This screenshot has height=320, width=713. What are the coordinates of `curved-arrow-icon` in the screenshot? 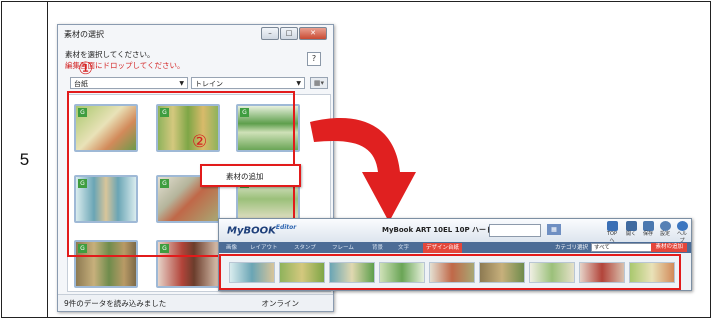 It's located at (363, 170).